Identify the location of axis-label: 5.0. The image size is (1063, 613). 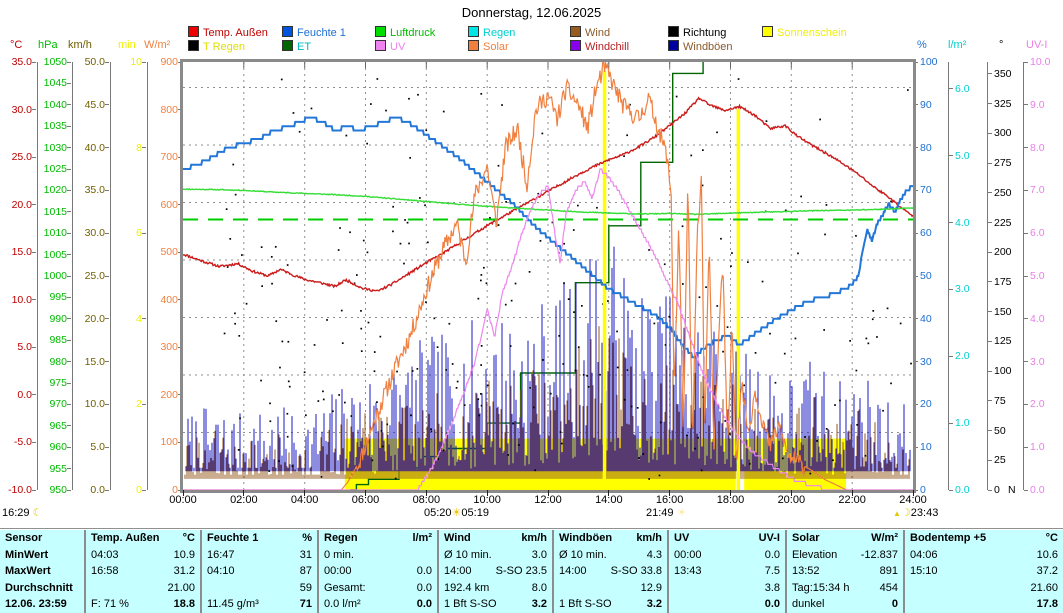
(97, 447).